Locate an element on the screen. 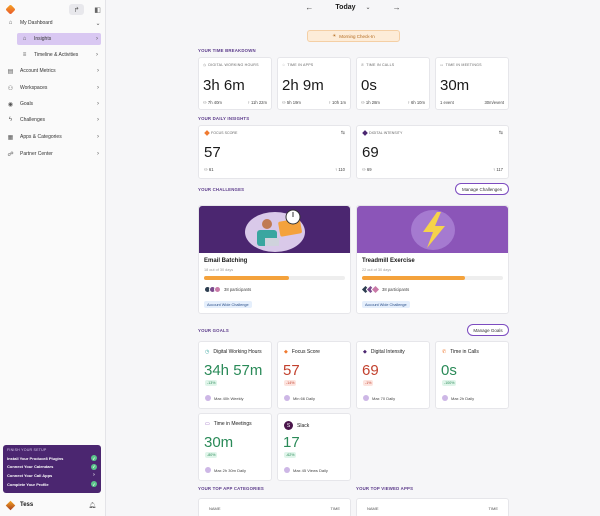  footer-left: ⚇ 5h 19m is located at coordinates (291, 102).